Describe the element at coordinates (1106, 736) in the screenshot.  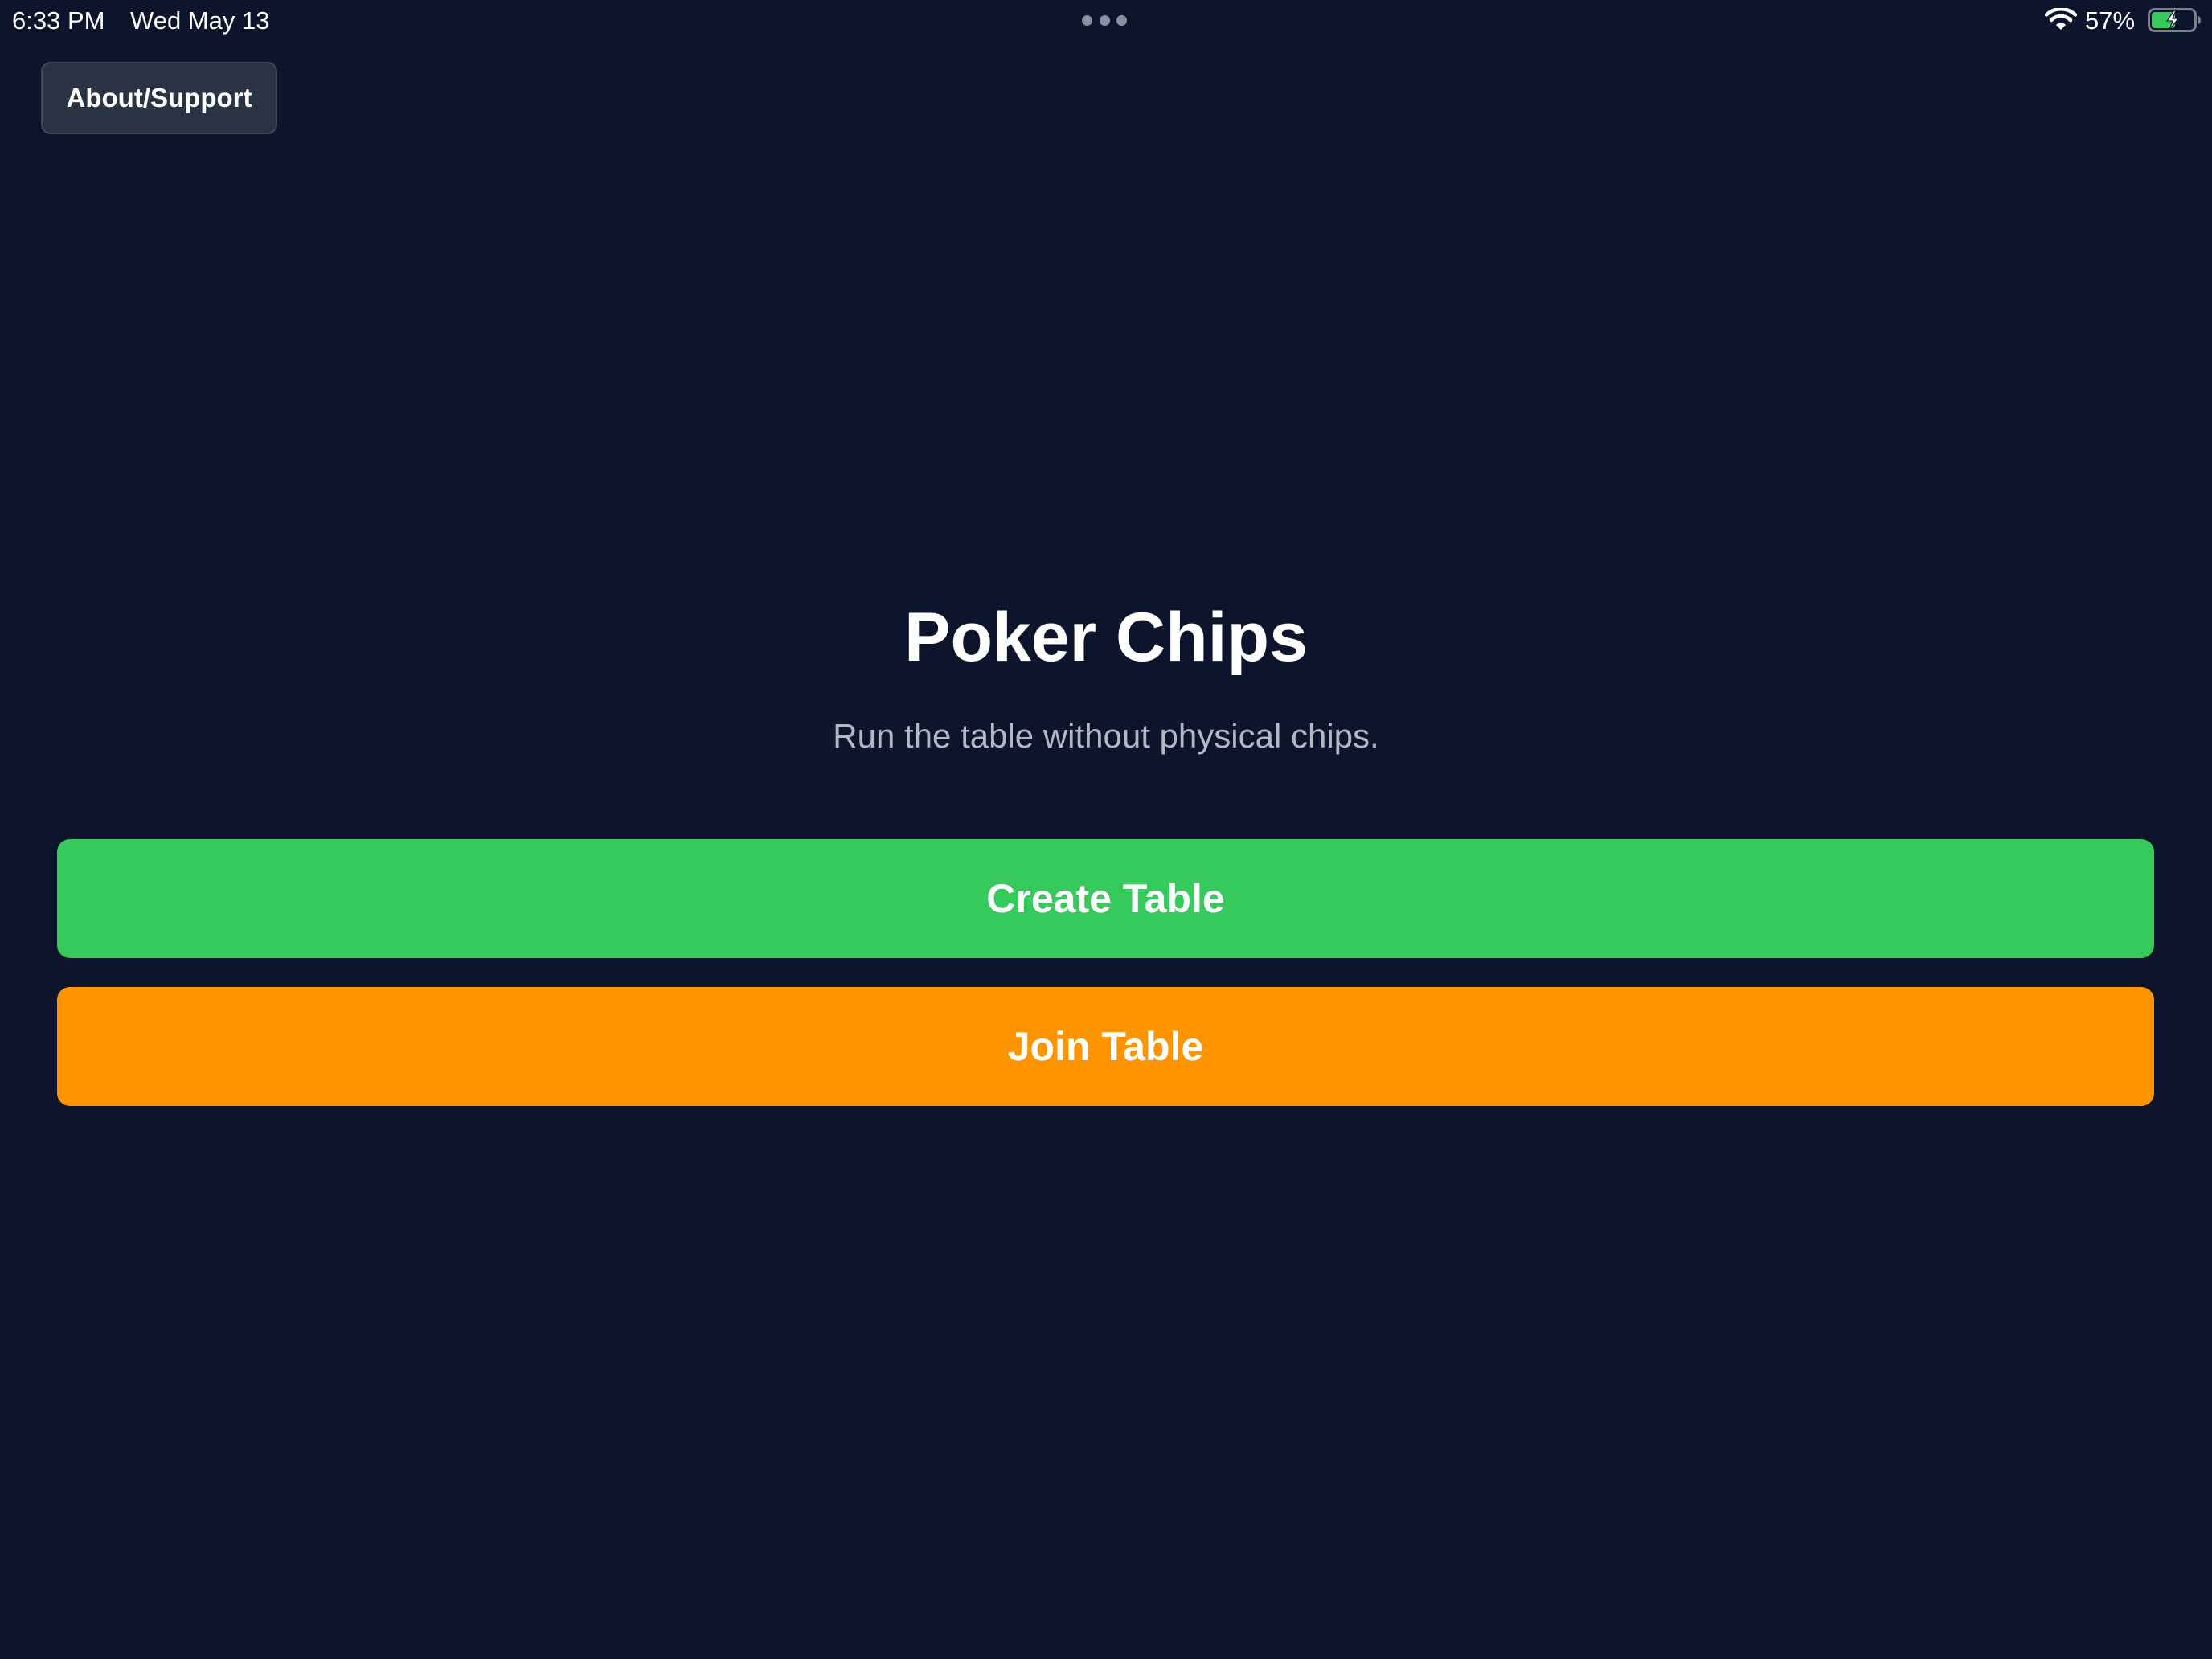
I see `page-subtitle: Run the table without physical chips.` at that location.